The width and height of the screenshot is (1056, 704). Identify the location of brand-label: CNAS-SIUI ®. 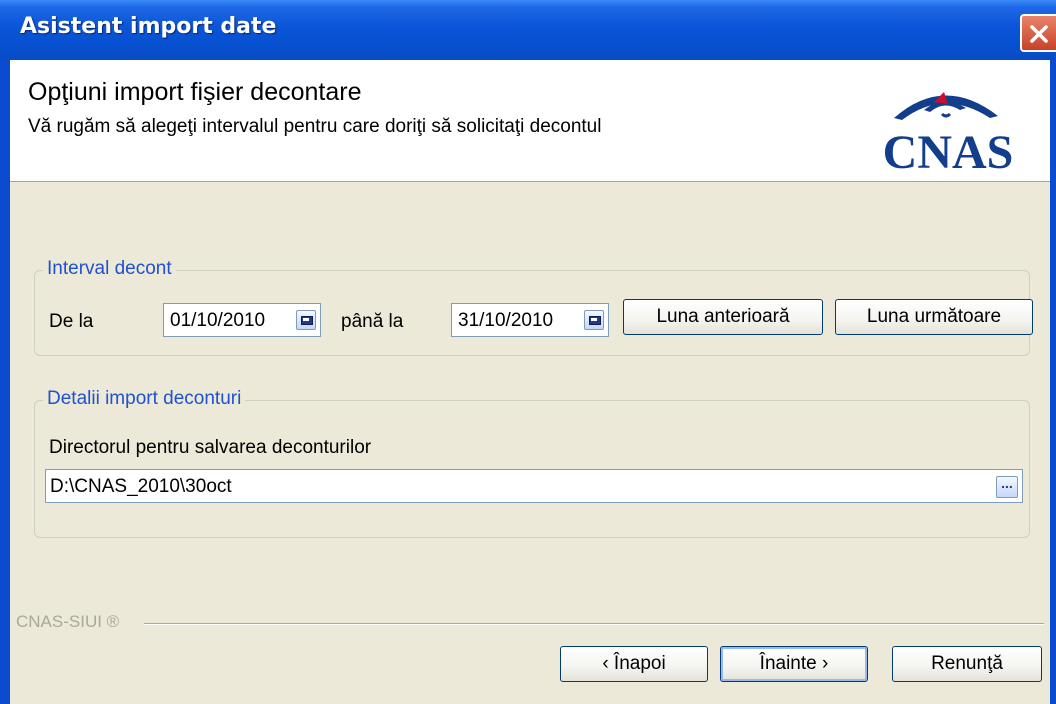
(68, 621).